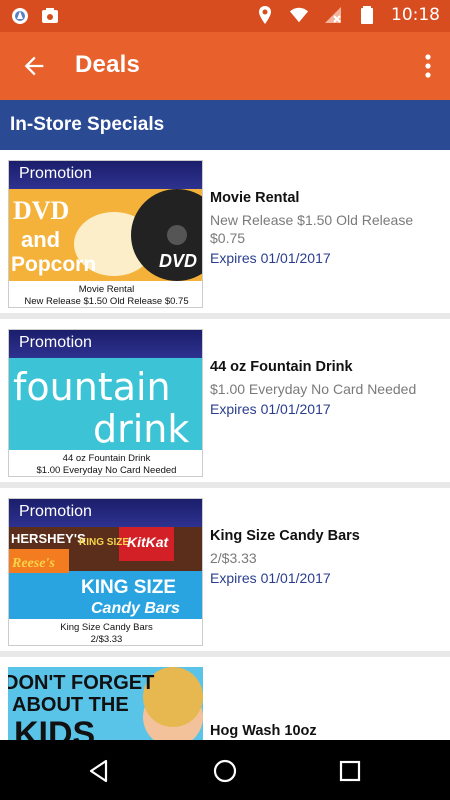 The height and width of the screenshot is (800, 450). I want to click on svg-text: DON'T FORGET, so click(81, 683).